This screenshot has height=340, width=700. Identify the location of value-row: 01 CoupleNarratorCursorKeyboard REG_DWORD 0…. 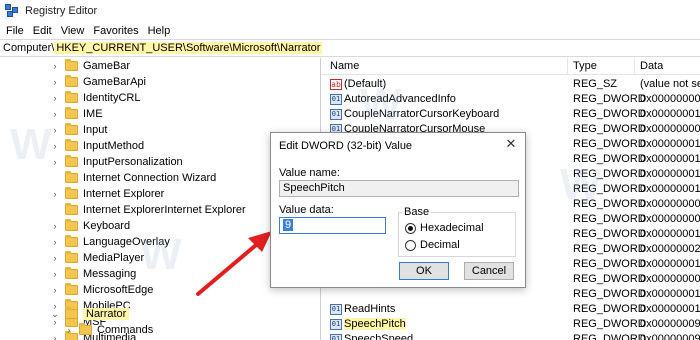
(511, 114).